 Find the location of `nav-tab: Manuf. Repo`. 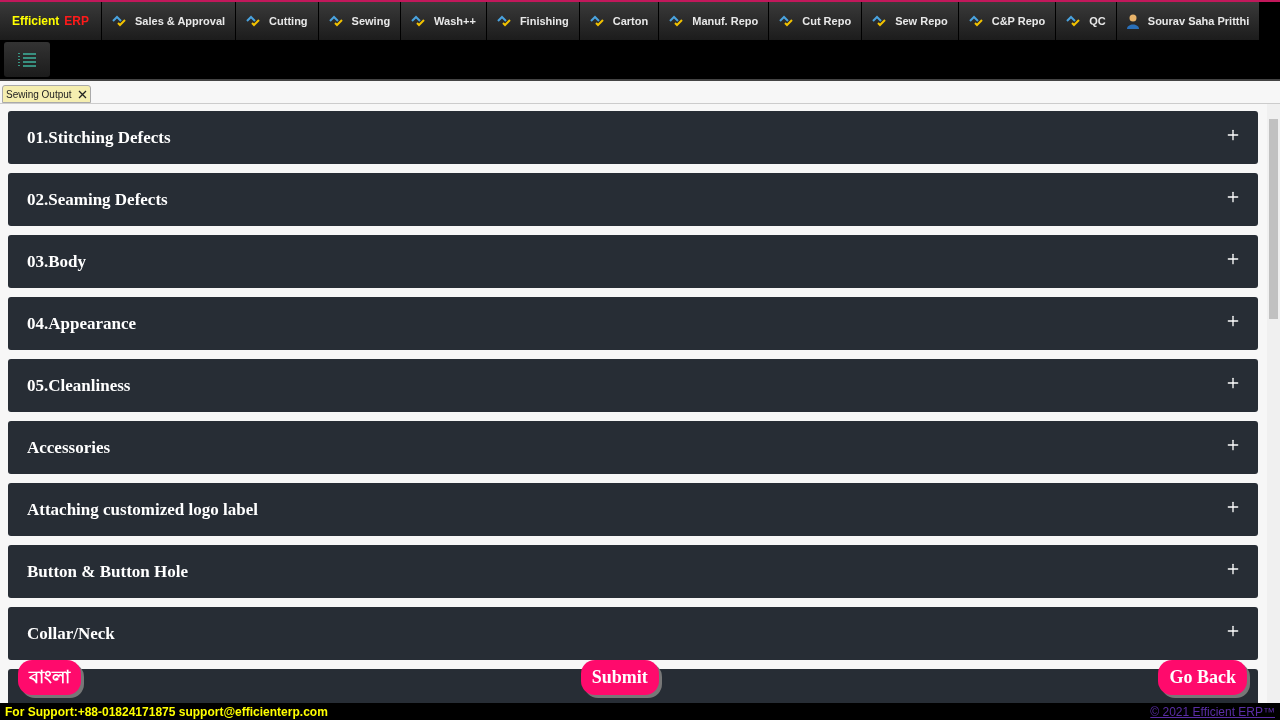

nav-tab: Manuf. Repo is located at coordinates (714, 21).